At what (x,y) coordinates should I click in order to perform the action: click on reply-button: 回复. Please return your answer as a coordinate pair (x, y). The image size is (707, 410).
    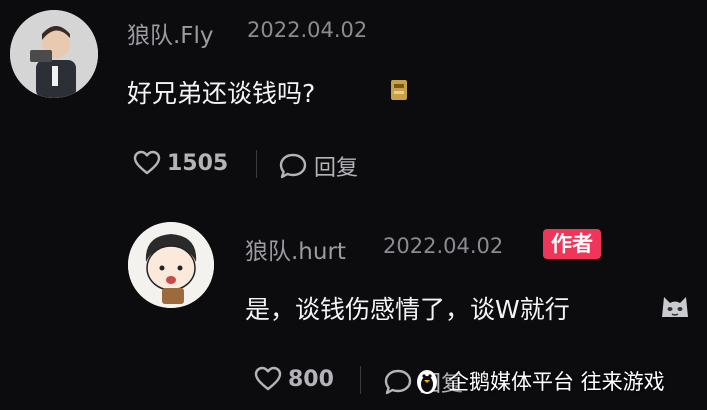
    Looking at the image, I should click on (318, 166).